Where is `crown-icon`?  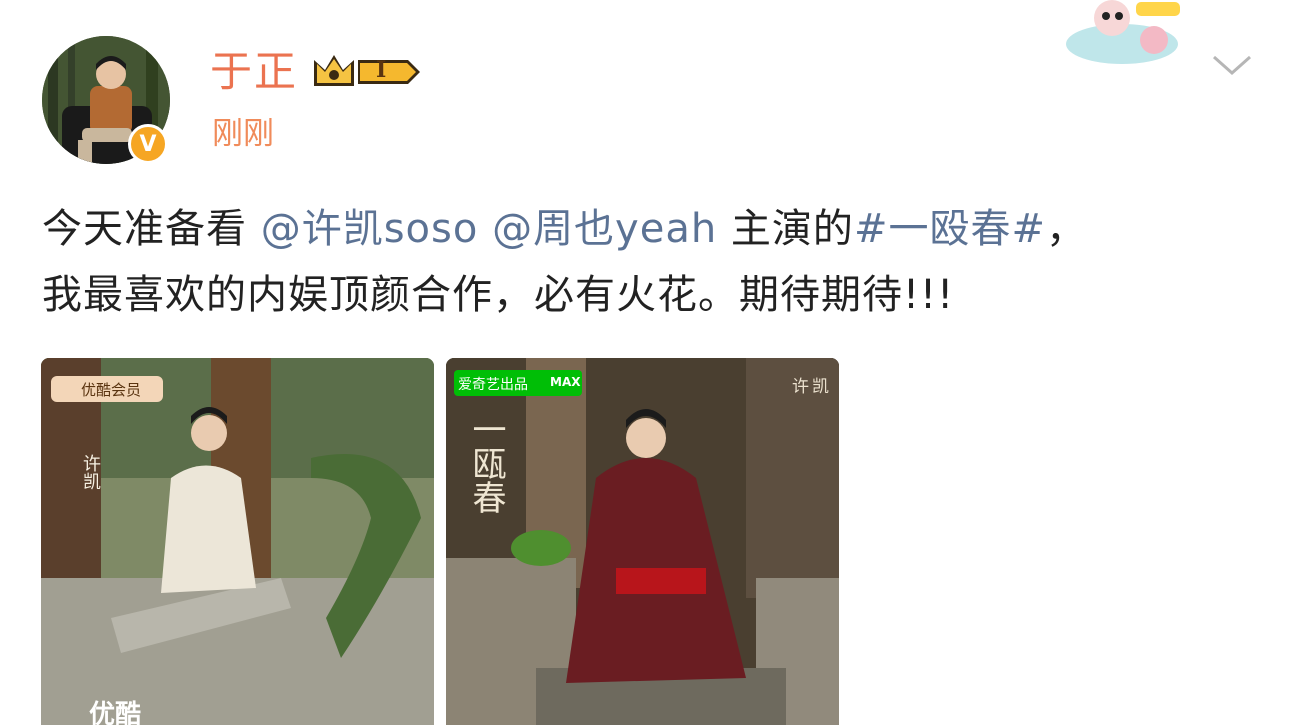
crown-icon is located at coordinates (367, 70).